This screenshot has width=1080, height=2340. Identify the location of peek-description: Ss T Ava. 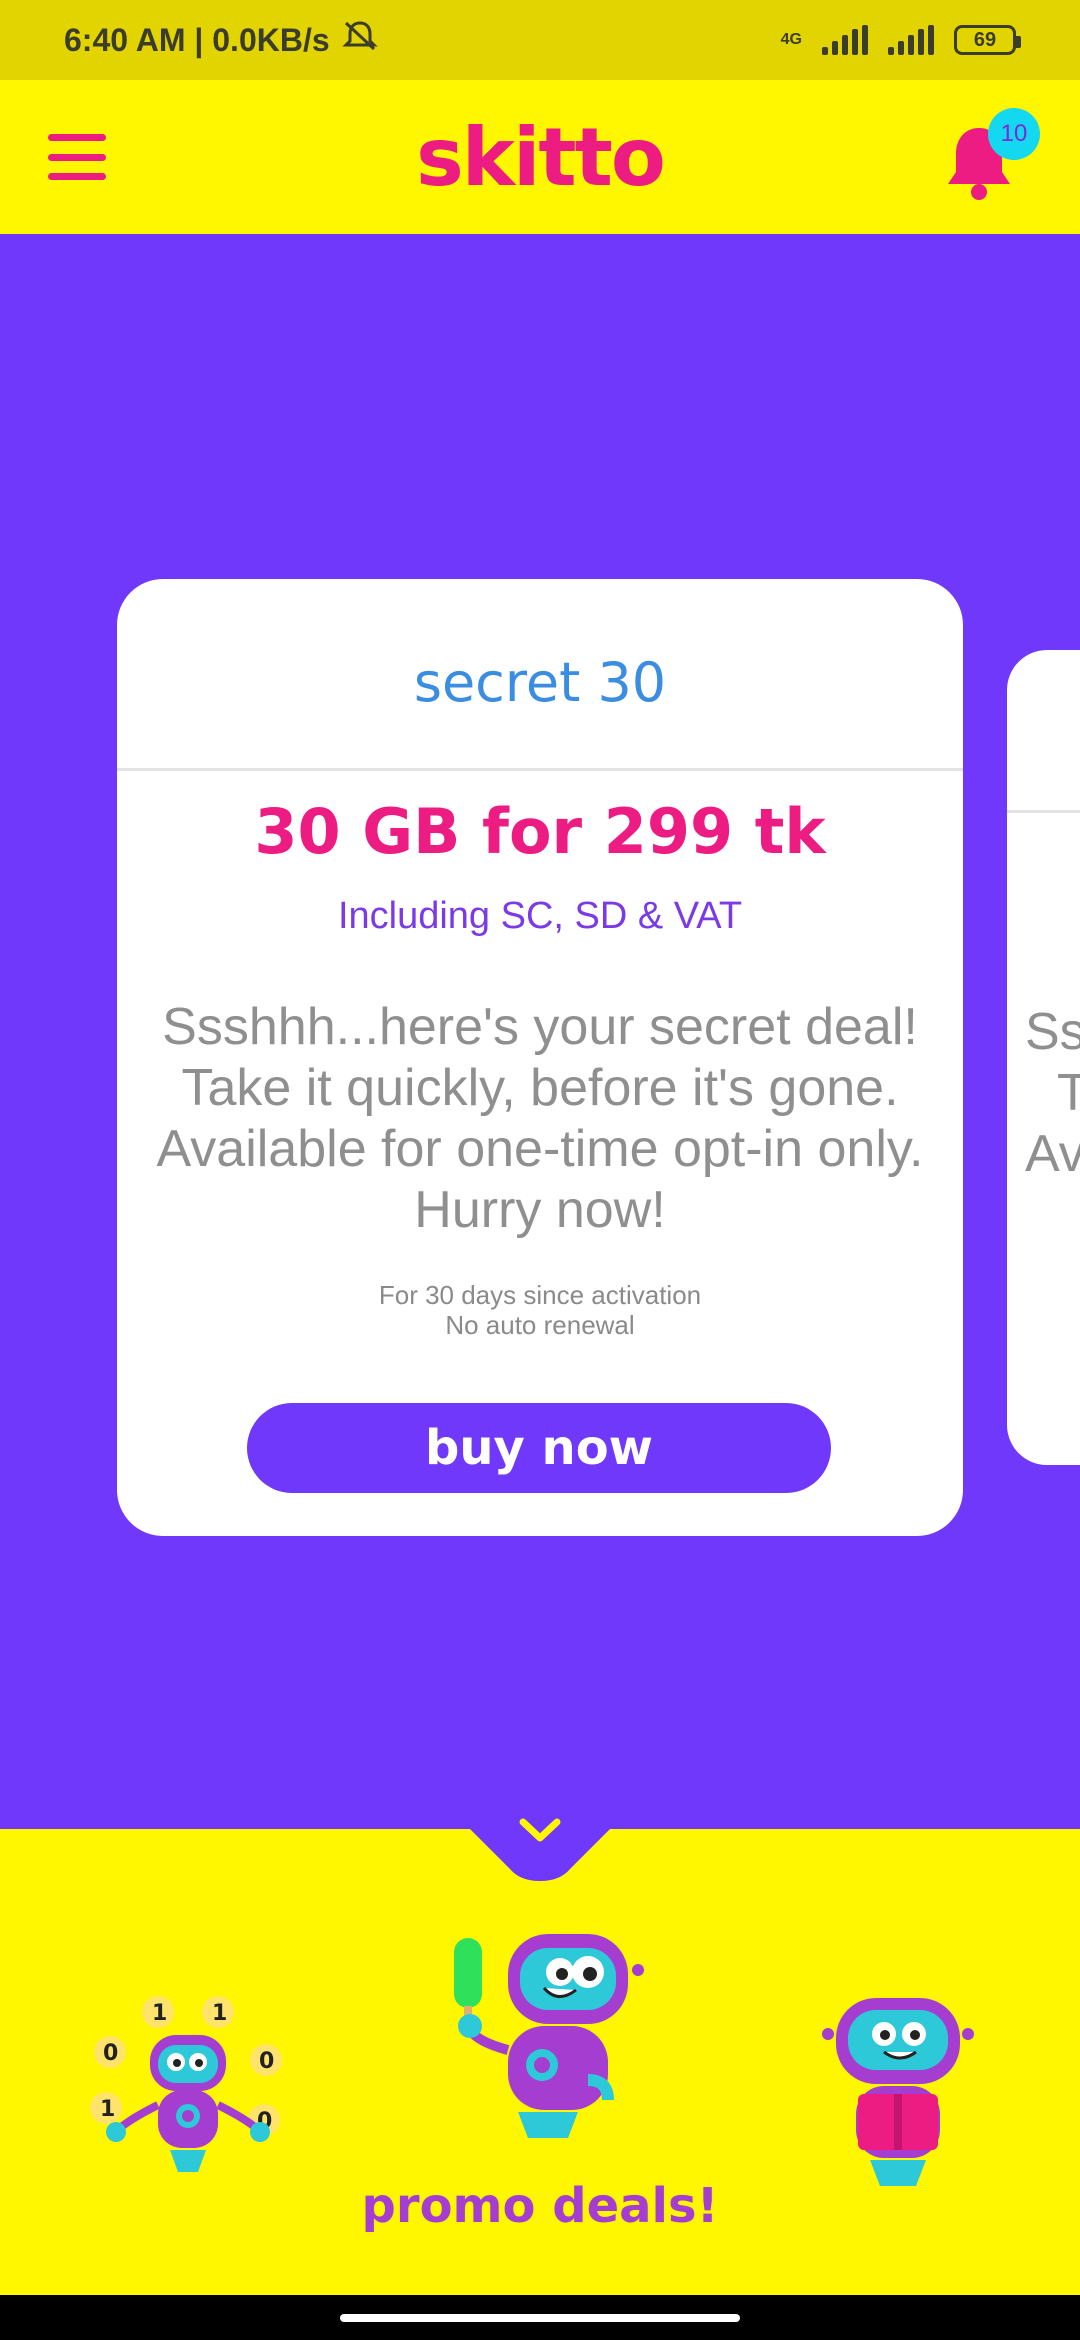
(1052, 1093).